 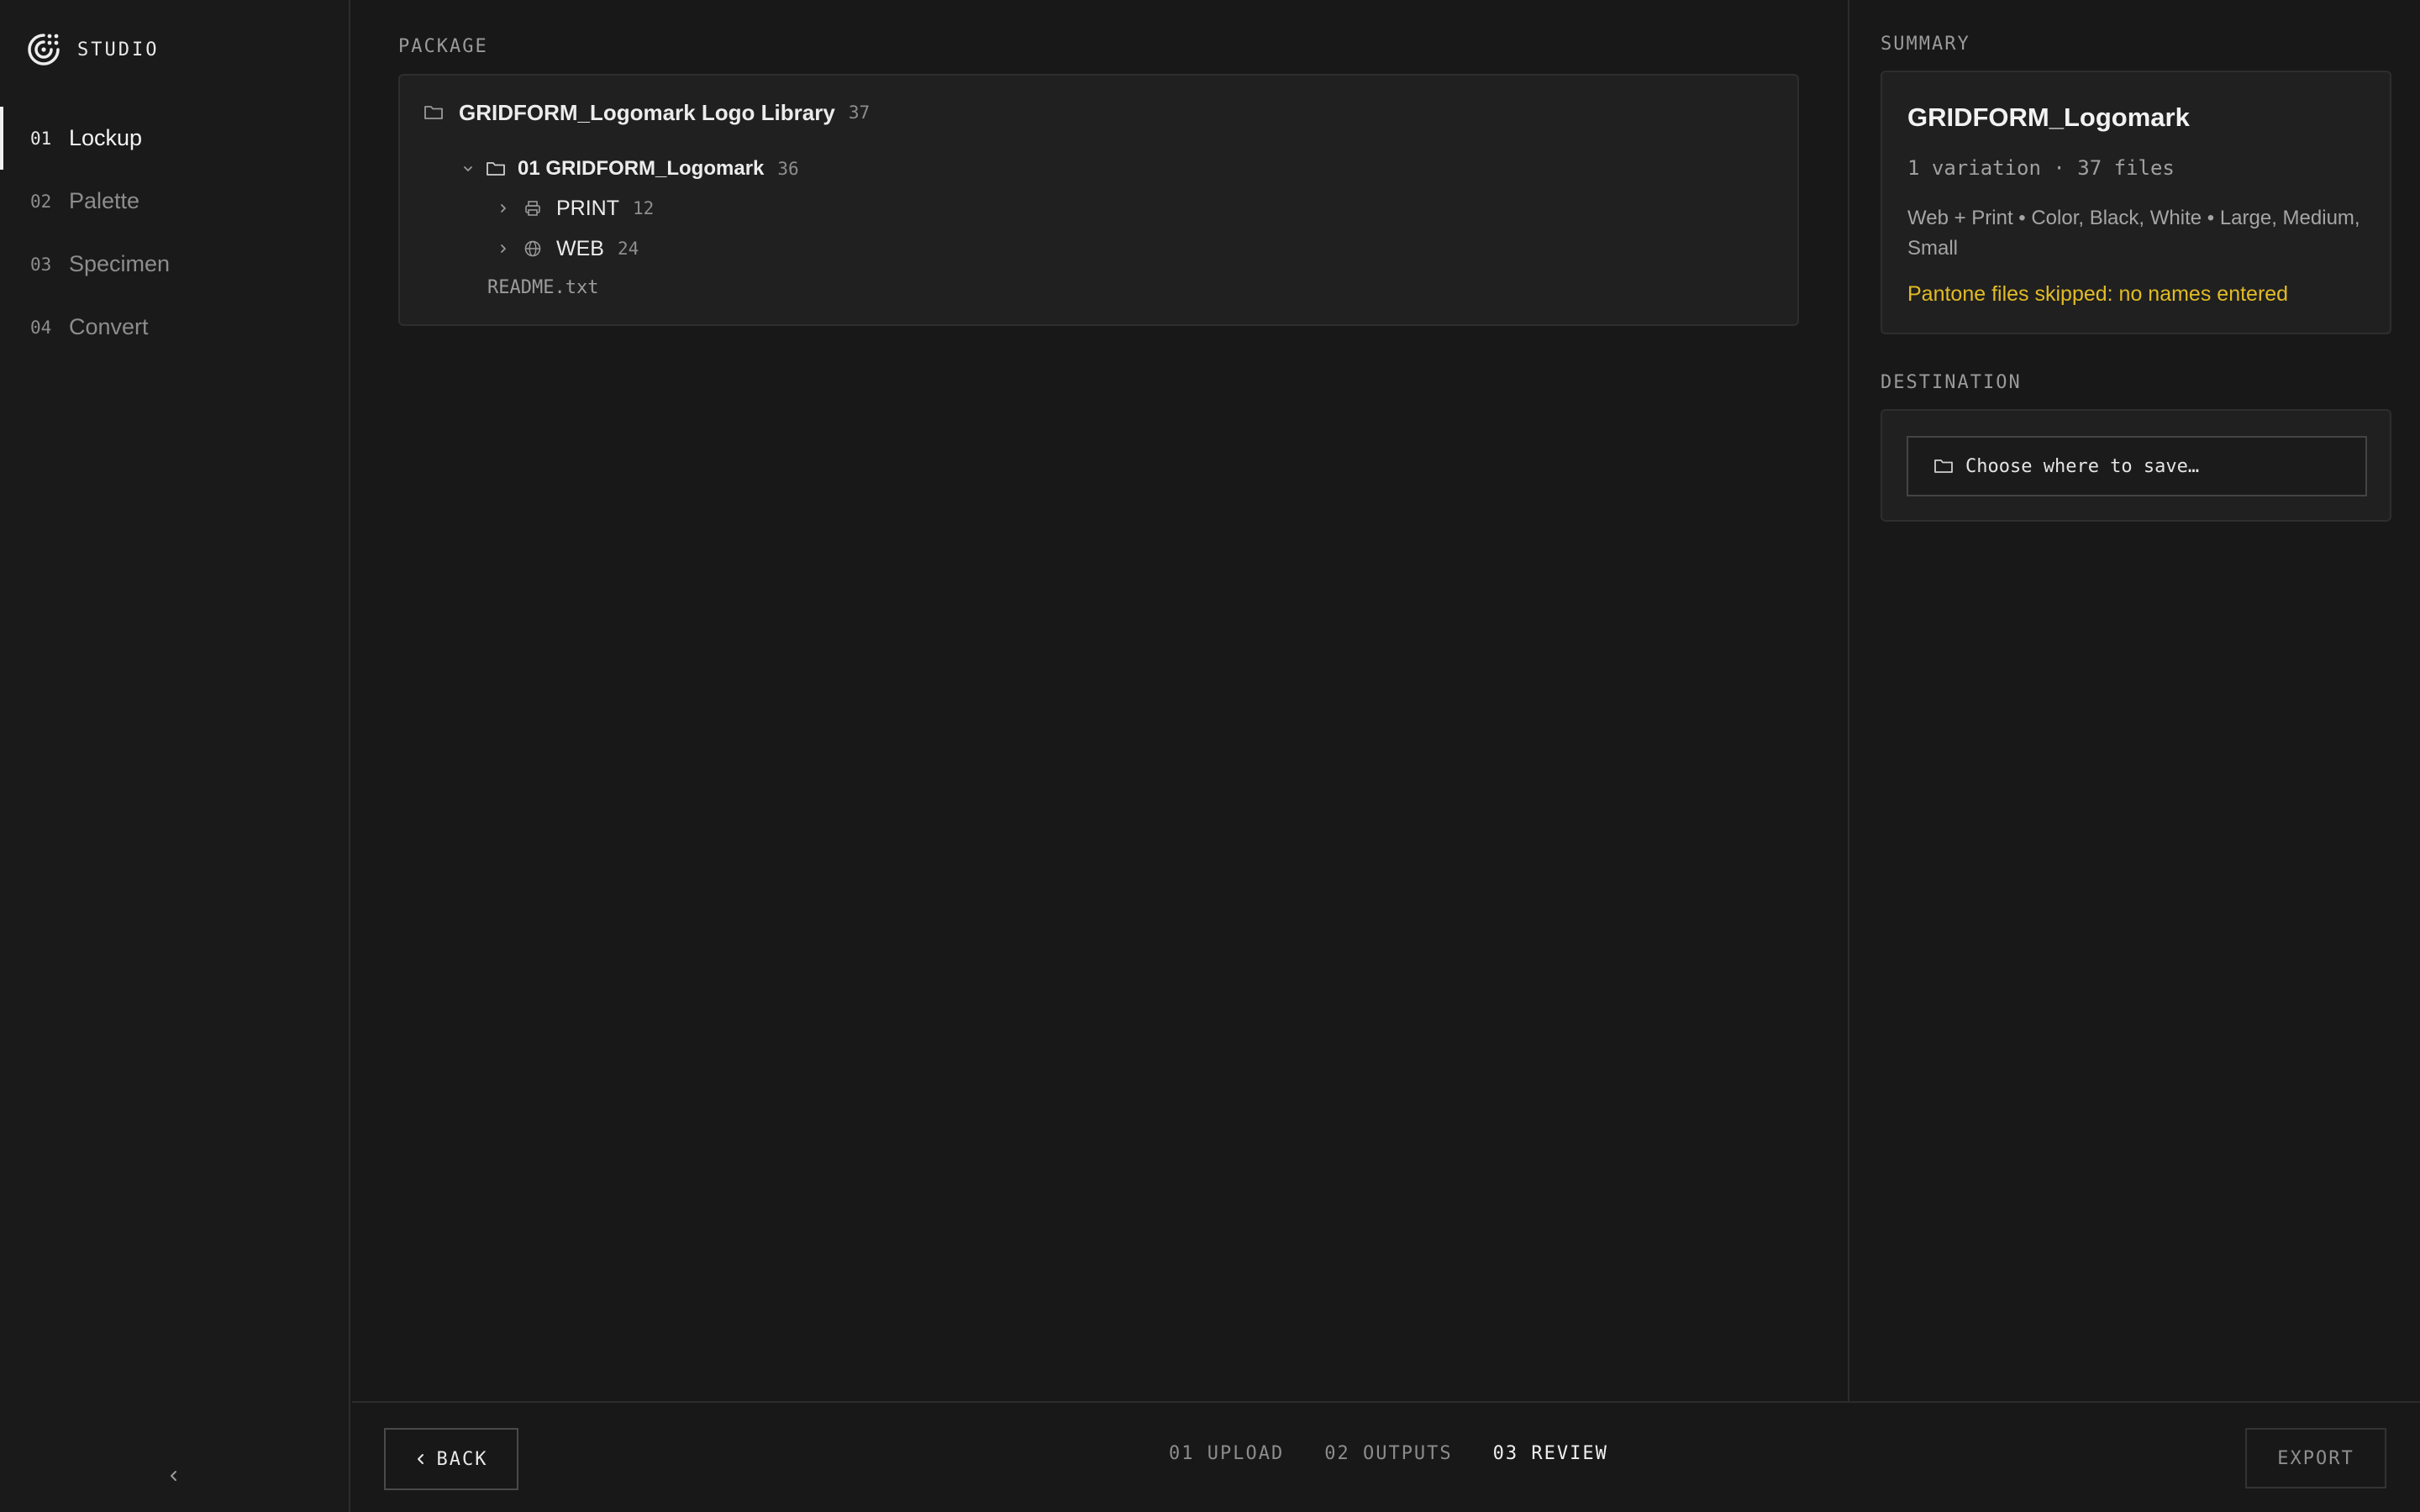 What do you see at coordinates (580, 248) in the screenshot?
I see `tree-web-name: WEB` at bounding box center [580, 248].